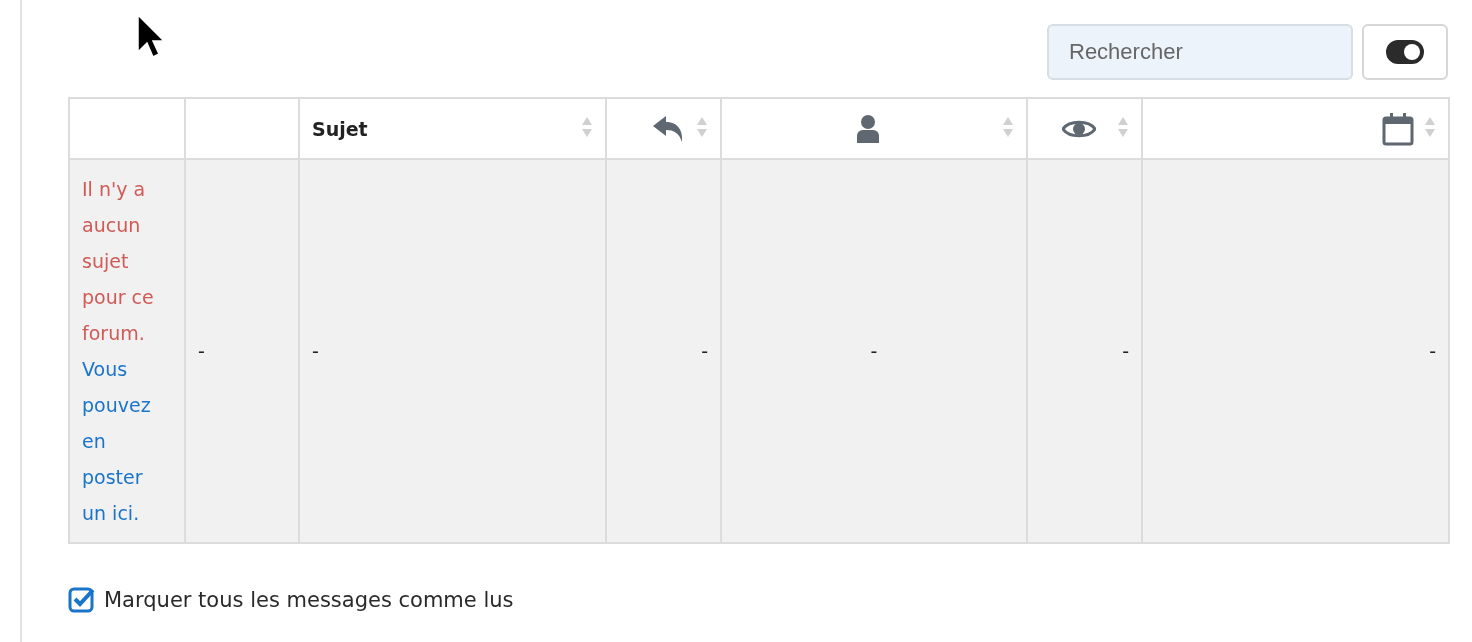 Image resolution: width=1472 pixels, height=642 pixels. I want to click on checkbox, so click(82, 600).